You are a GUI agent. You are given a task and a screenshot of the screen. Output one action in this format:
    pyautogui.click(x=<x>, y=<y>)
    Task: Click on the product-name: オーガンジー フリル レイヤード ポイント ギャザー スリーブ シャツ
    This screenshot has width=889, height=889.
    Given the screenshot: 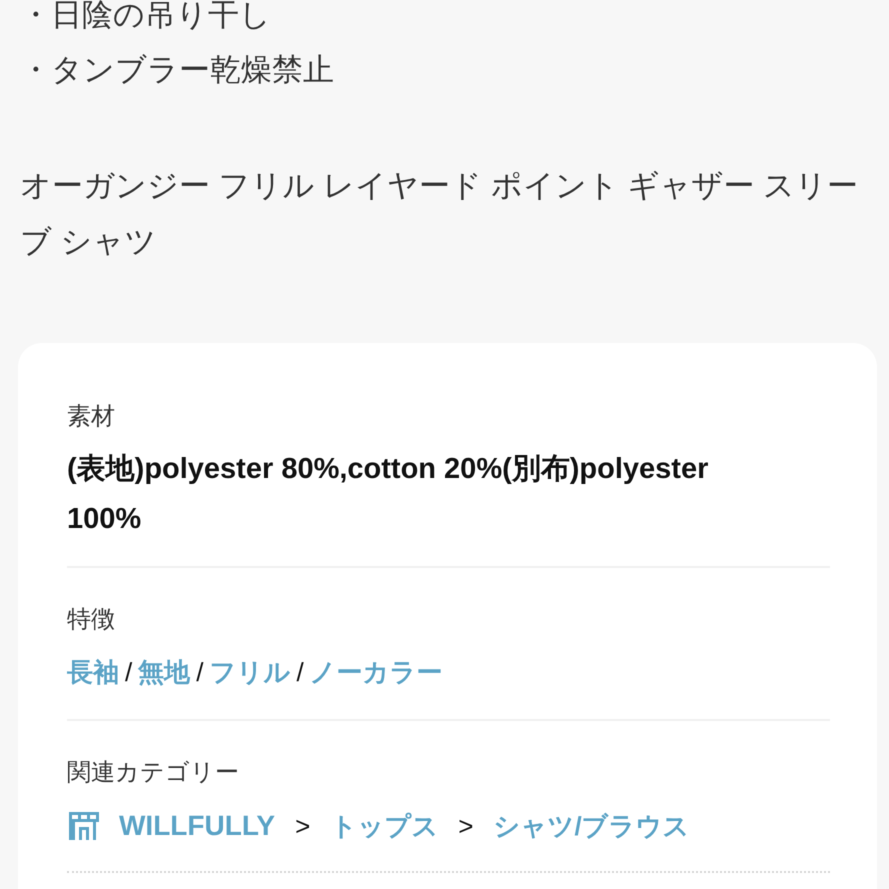 What is the action you would take?
    pyautogui.click(x=439, y=214)
    